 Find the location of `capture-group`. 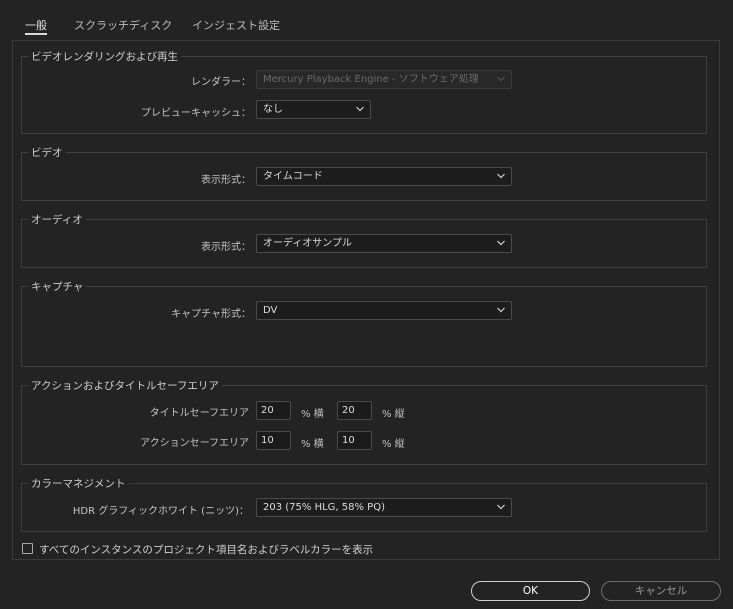

capture-group is located at coordinates (364, 326).